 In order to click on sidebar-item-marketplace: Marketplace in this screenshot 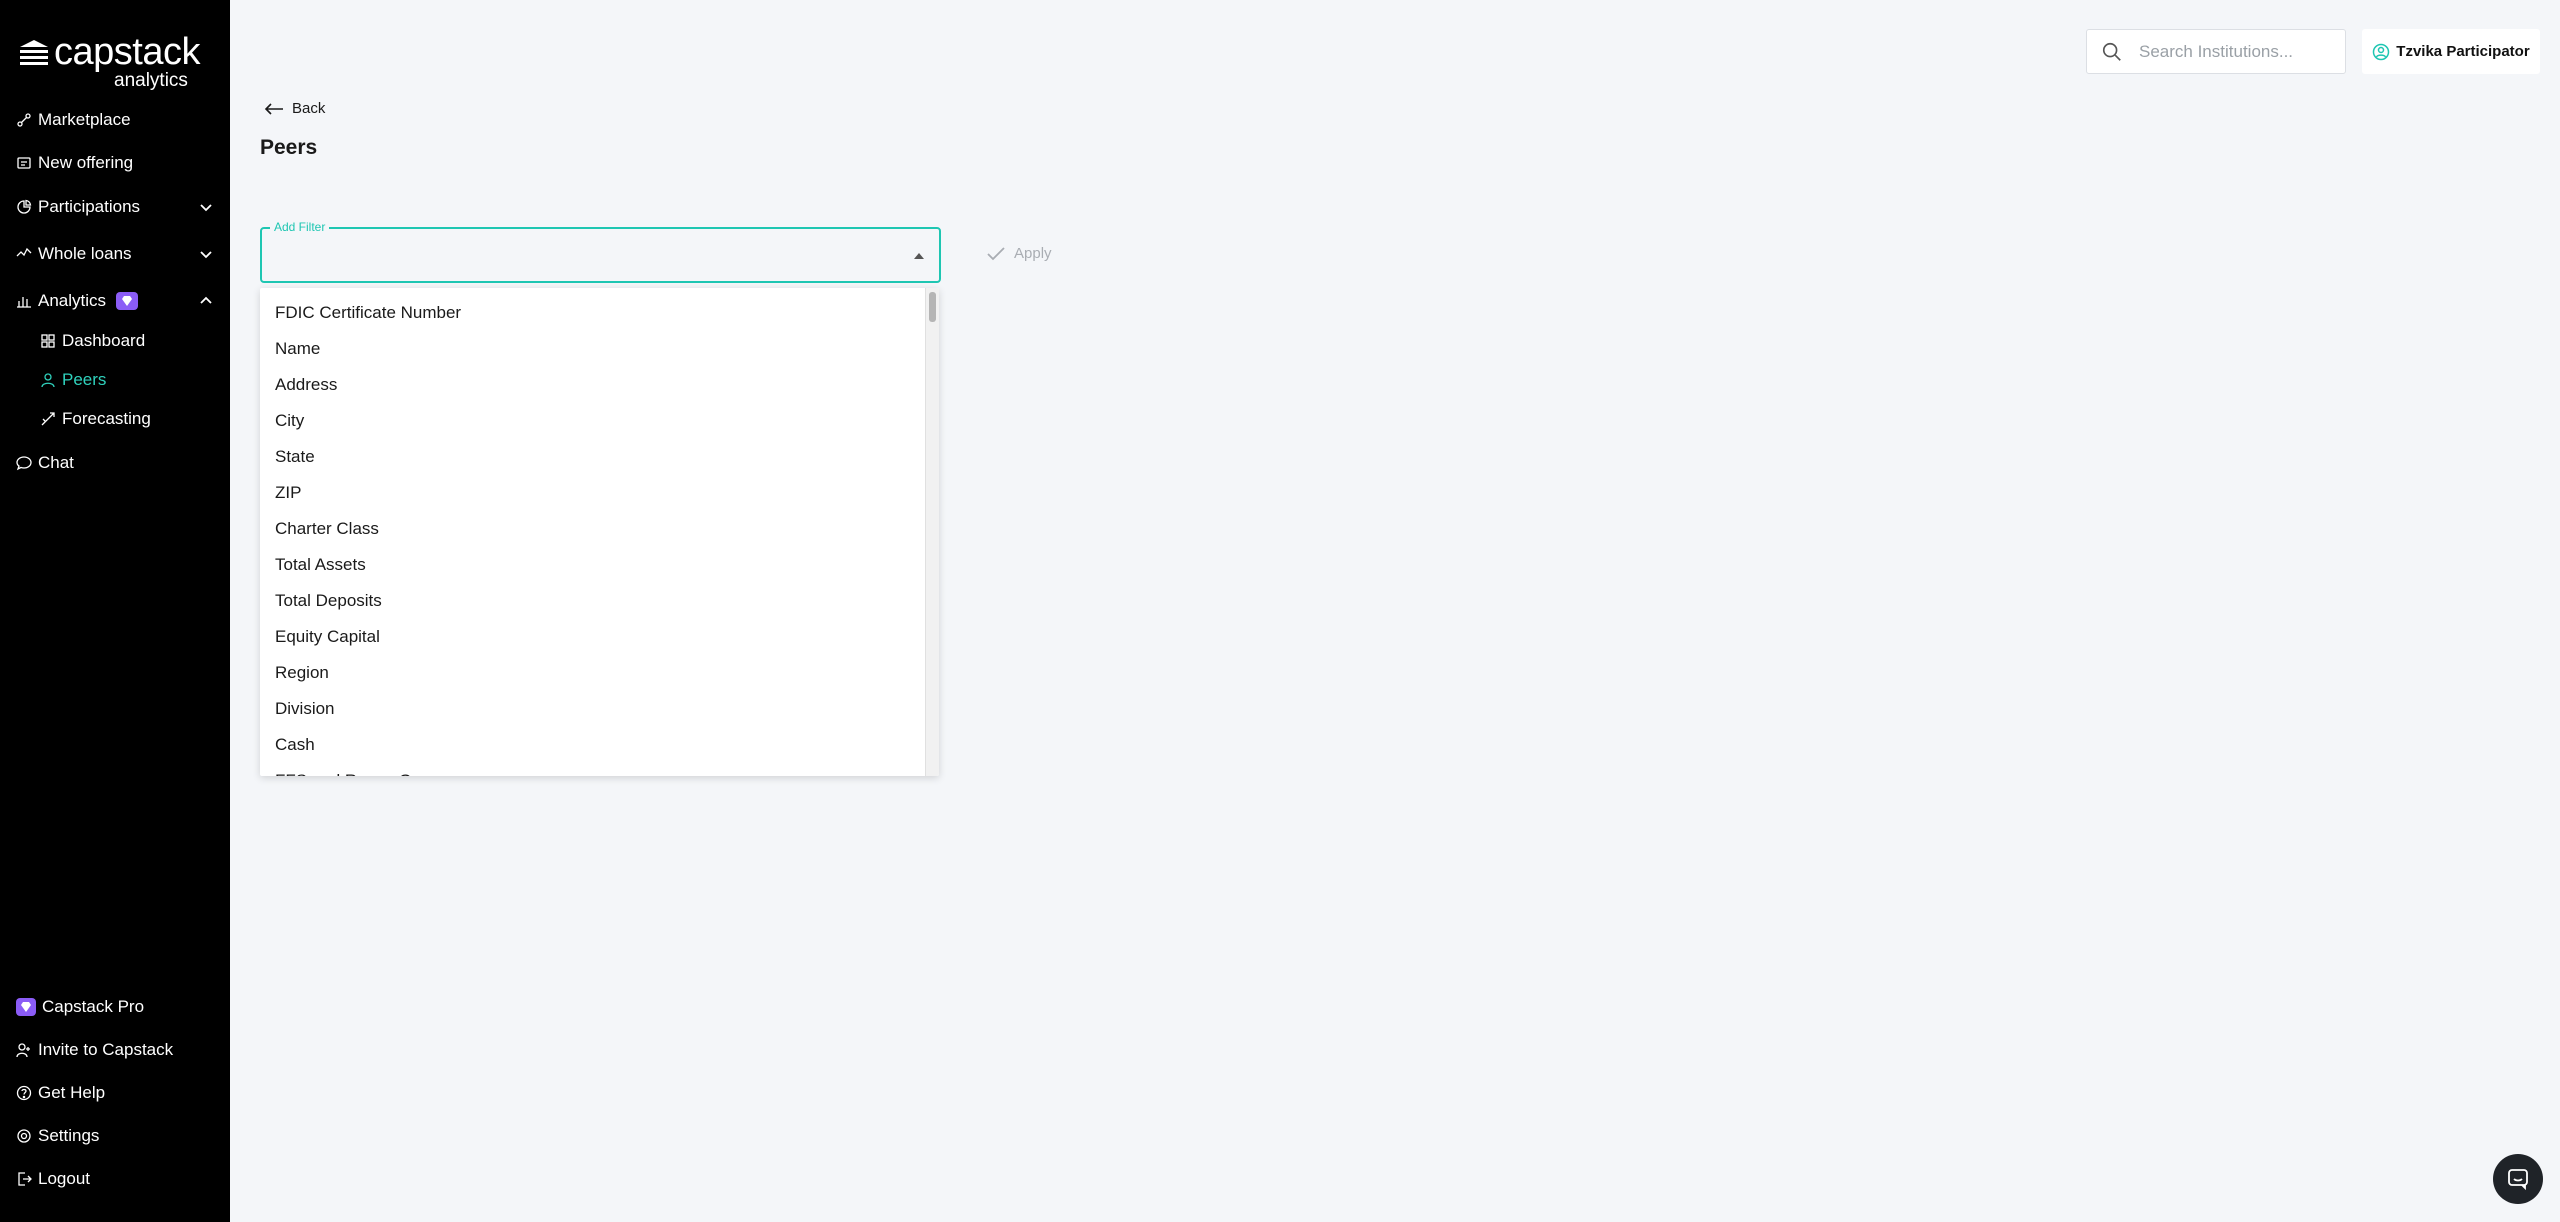, I will do `click(116, 120)`.